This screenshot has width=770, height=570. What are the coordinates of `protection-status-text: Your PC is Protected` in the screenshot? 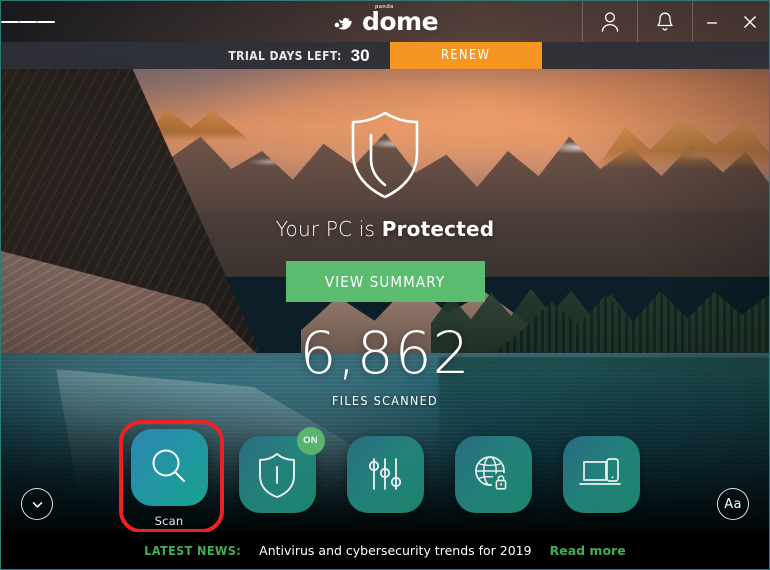 It's located at (385, 229).